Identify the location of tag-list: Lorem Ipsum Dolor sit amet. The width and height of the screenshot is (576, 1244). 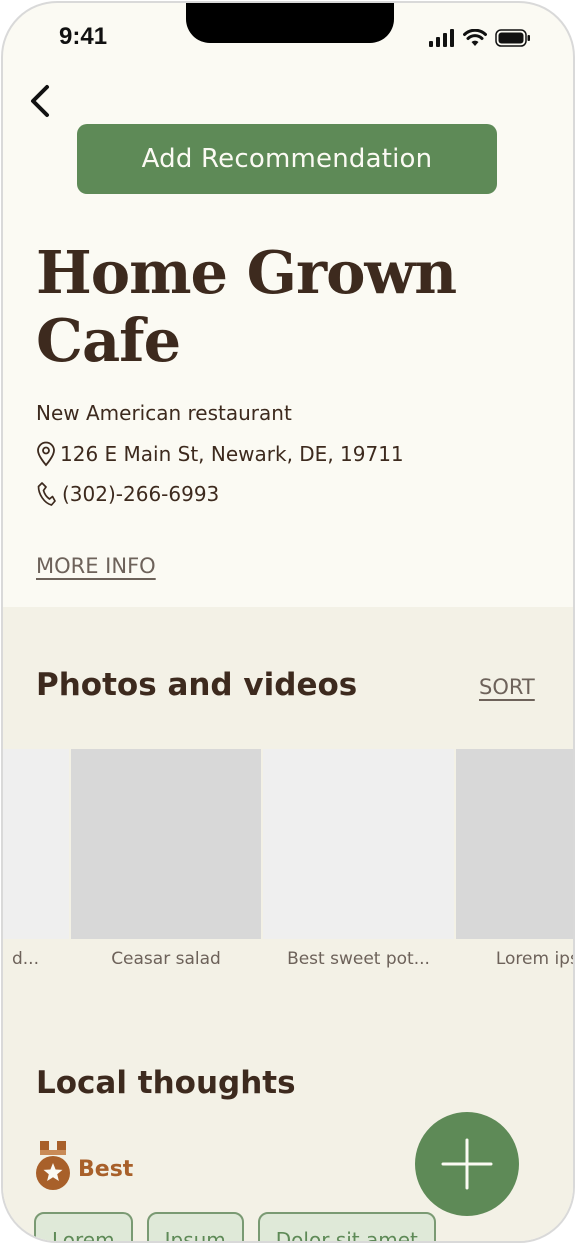
(235, 1226).